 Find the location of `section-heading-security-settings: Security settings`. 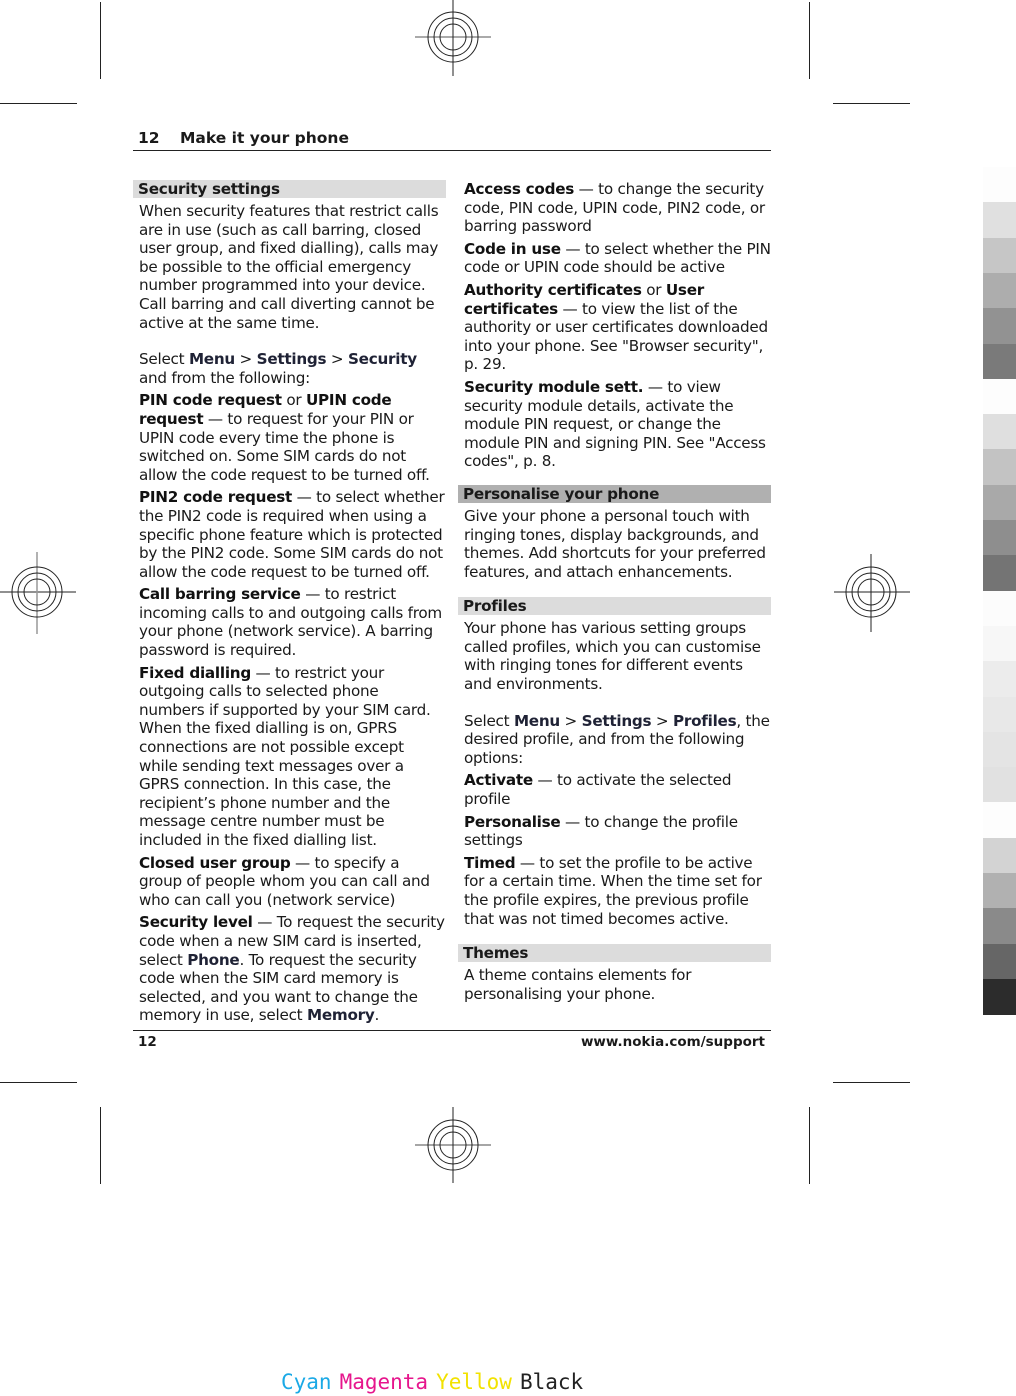

section-heading-security-settings: Security settings is located at coordinates (289, 189).